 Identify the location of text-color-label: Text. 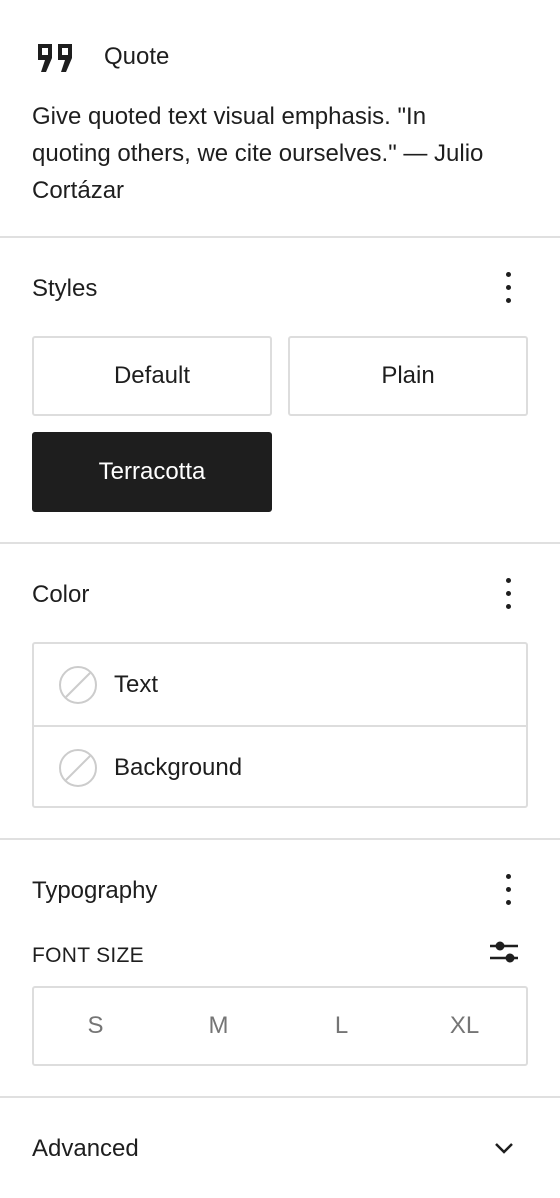
(136, 684).